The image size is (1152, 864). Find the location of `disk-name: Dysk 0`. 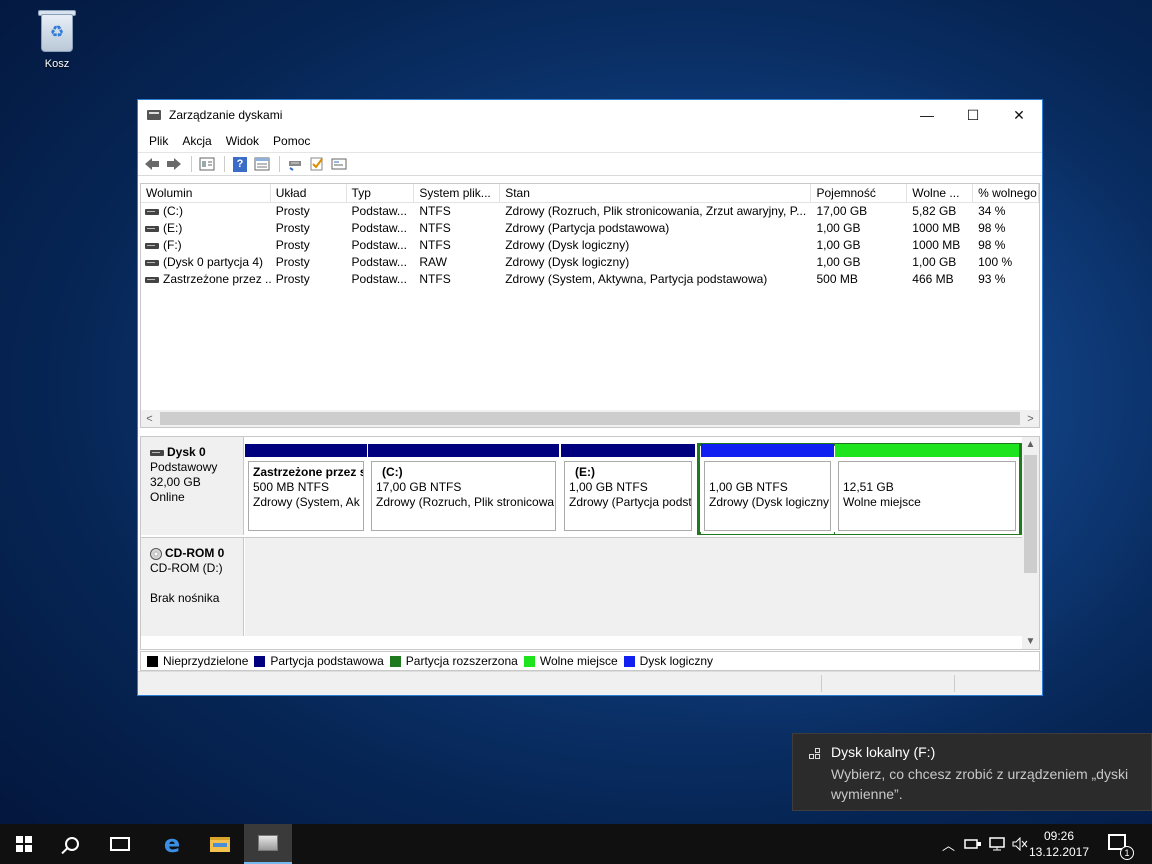

disk-name: Dysk 0 is located at coordinates (186, 452).